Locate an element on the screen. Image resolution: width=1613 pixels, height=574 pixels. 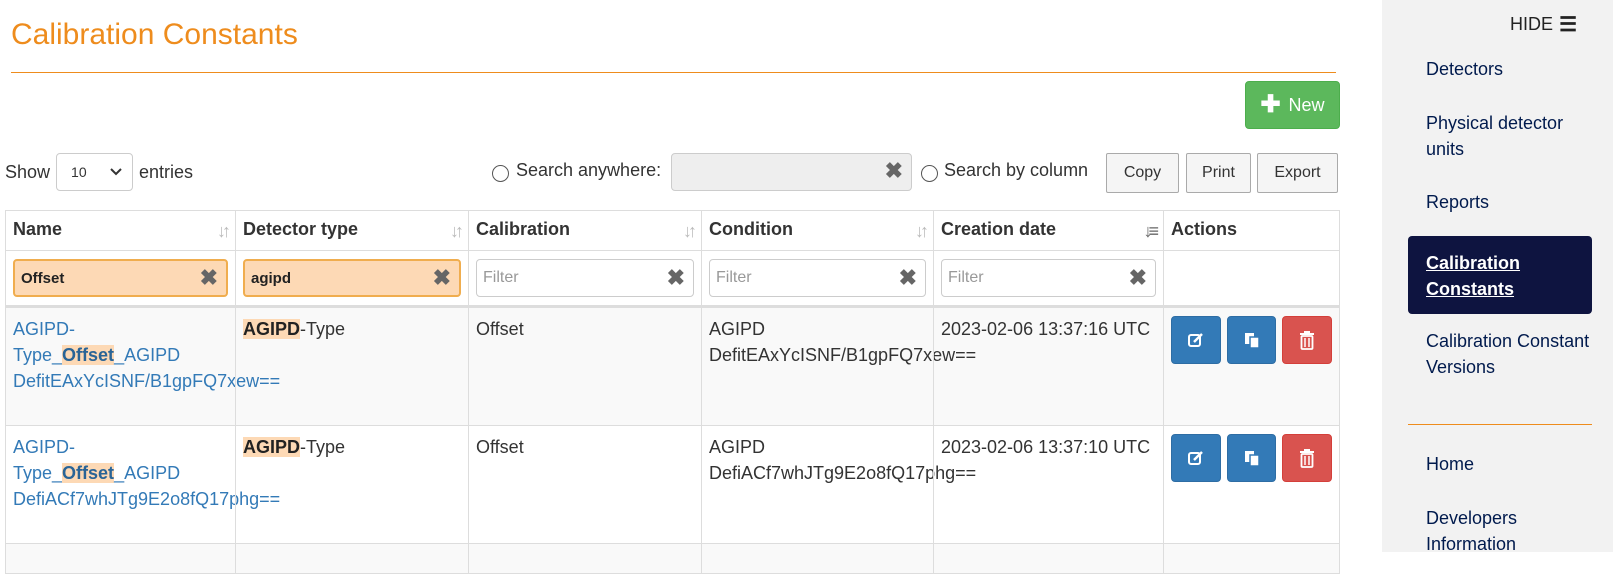
column-header-creation-date: Creation date ↓≡ is located at coordinates (1048, 230).